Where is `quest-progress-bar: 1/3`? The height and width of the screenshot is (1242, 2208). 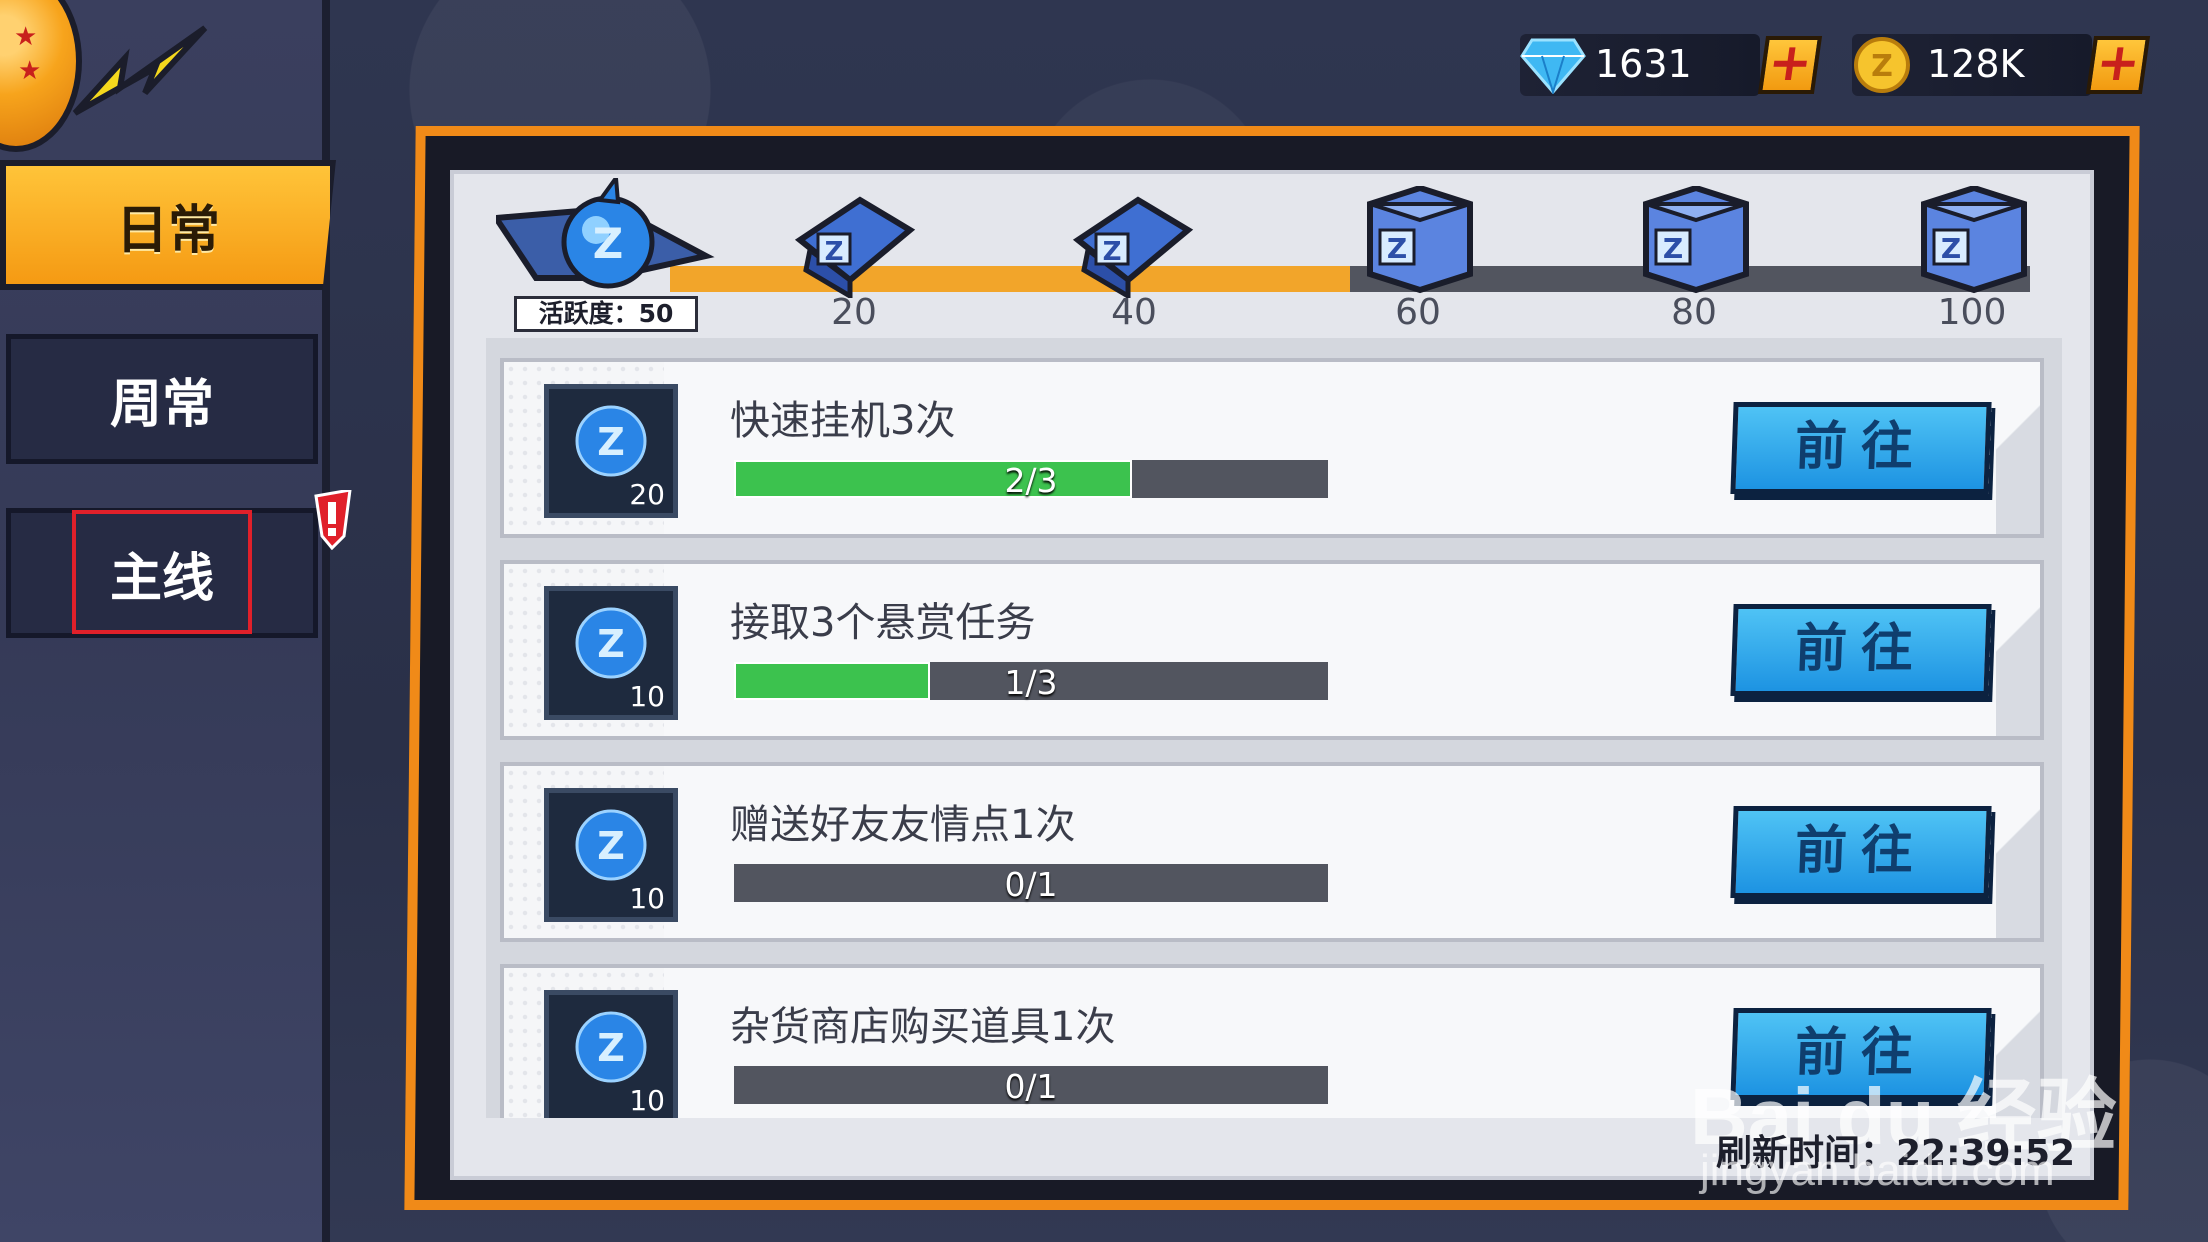 quest-progress-bar: 1/3 is located at coordinates (1031, 682).